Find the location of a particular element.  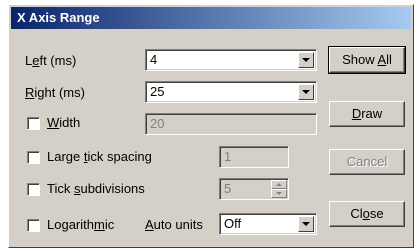

tick-subdiv-label: Tick subdivisions is located at coordinates (96, 189).